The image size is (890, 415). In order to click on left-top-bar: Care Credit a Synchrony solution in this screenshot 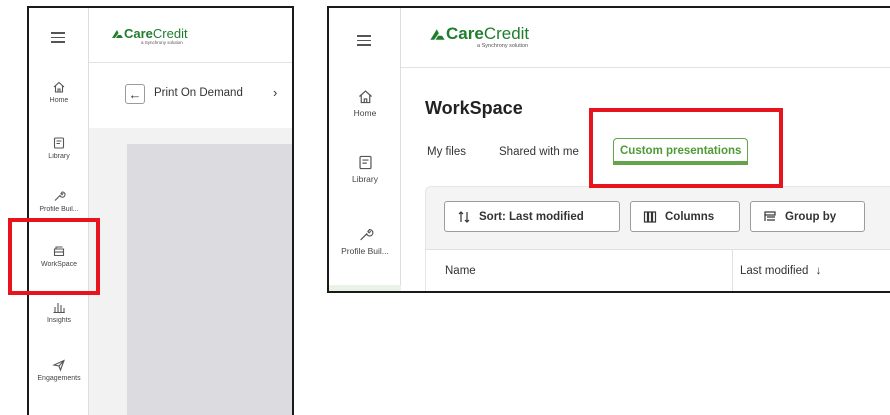, I will do `click(190, 35)`.